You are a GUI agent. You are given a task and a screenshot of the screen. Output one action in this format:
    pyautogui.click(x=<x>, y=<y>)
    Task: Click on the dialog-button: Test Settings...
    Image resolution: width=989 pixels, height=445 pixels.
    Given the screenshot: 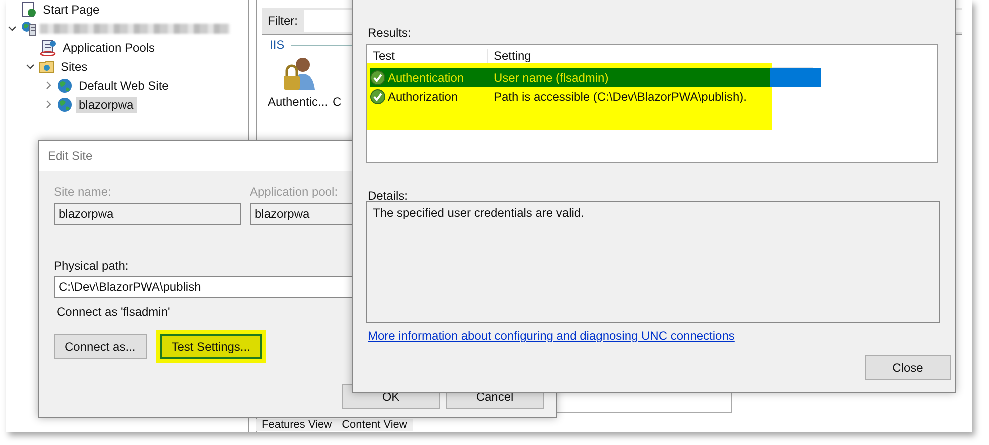 What is the action you would take?
    pyautogui.click(x=211, y=346)
    